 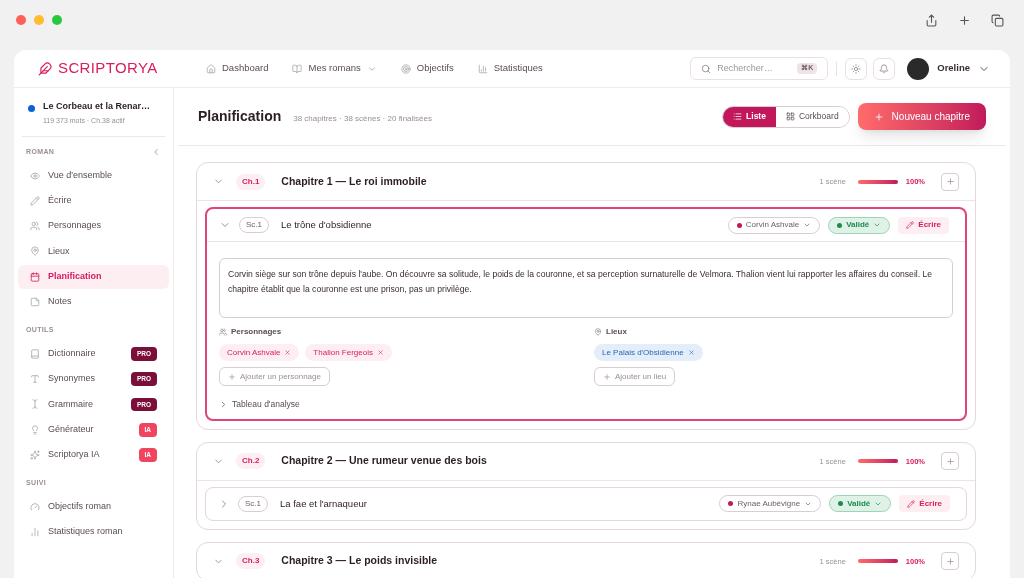 What do you see at coordinates (237, 68) in the screenshot?
I see `nav-link: Dashboard` at bounding box center [237, 68].